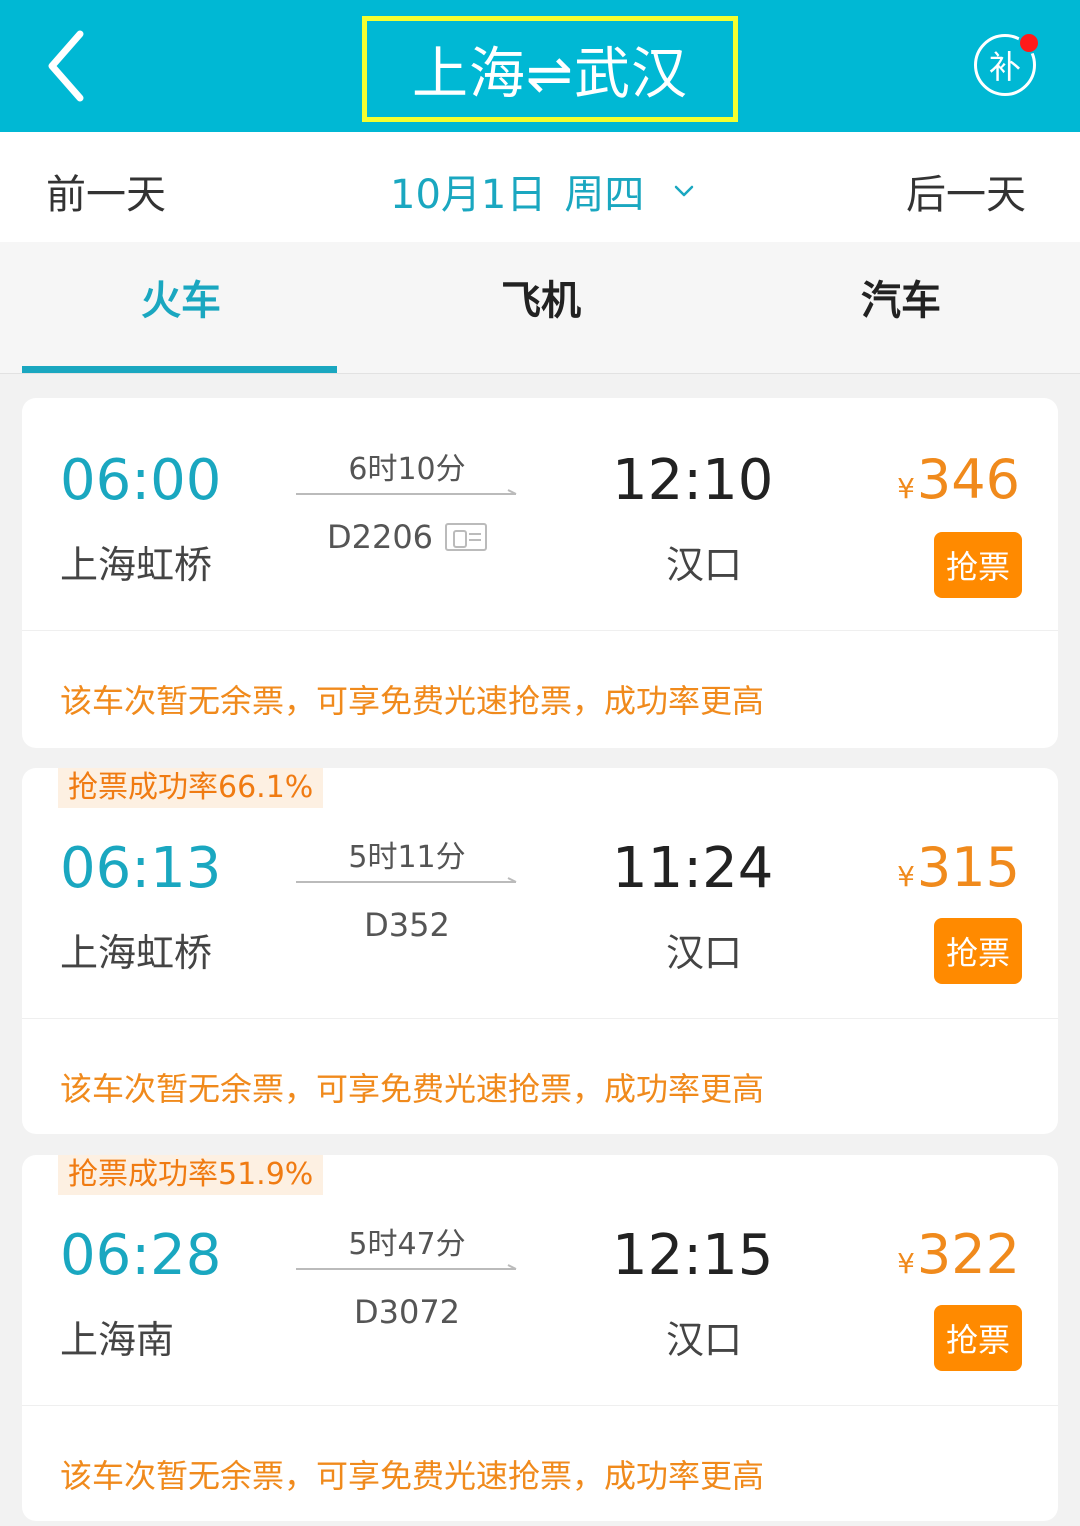 The width and height of the screenshot is (1080, 1526). What do you see at coordinates (407, 857) in the screenshot?
I see `duration: 5时11分` at bounding box center [407, 857].